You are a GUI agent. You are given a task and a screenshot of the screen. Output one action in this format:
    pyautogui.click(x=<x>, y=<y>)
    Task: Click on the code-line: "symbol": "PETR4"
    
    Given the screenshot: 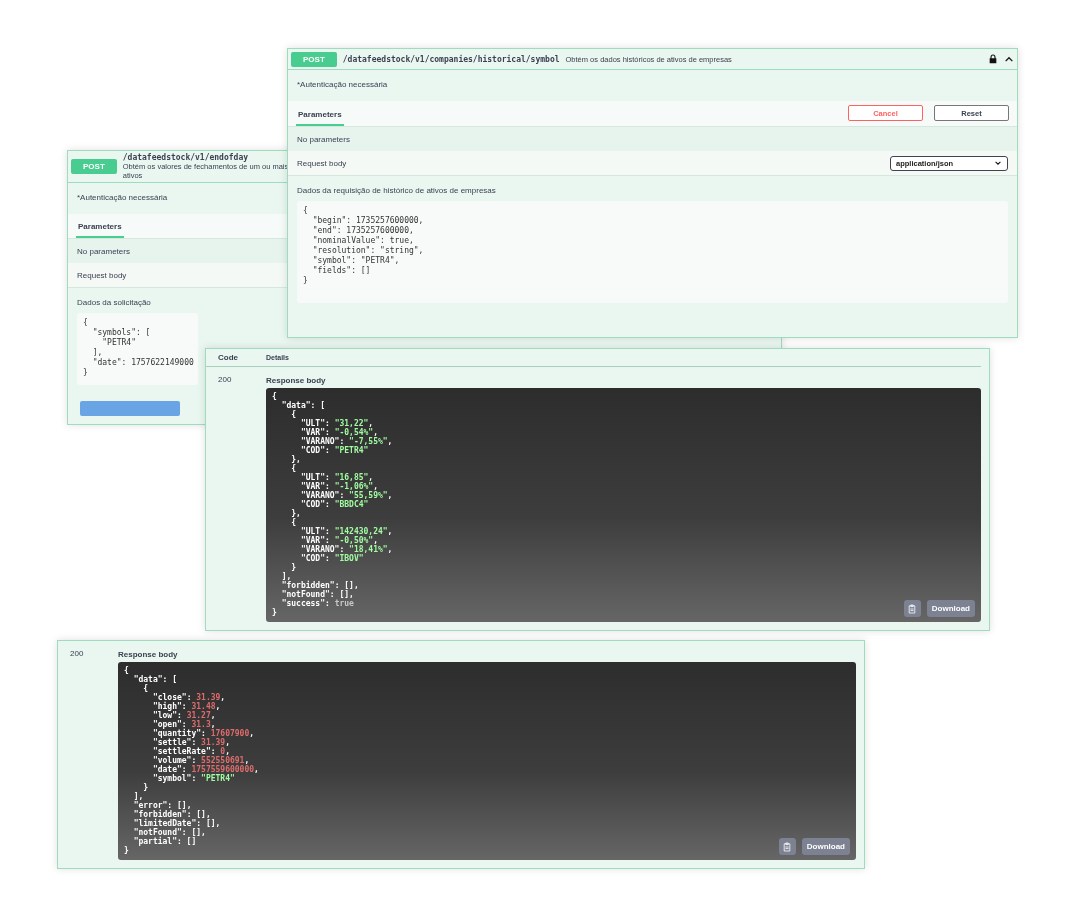 What is the action you would take?
    pyautogui.click(x=193, y=778)
    